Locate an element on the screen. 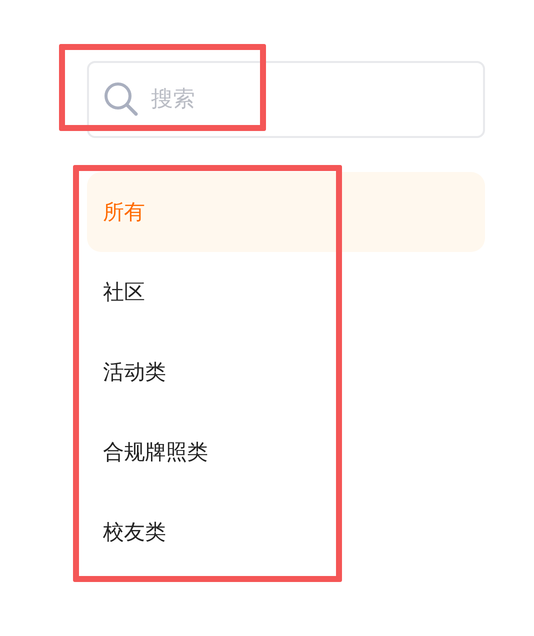 This screenshot has height=636, width=534. category-item: 校友类 is located at coordinates (286, 532).